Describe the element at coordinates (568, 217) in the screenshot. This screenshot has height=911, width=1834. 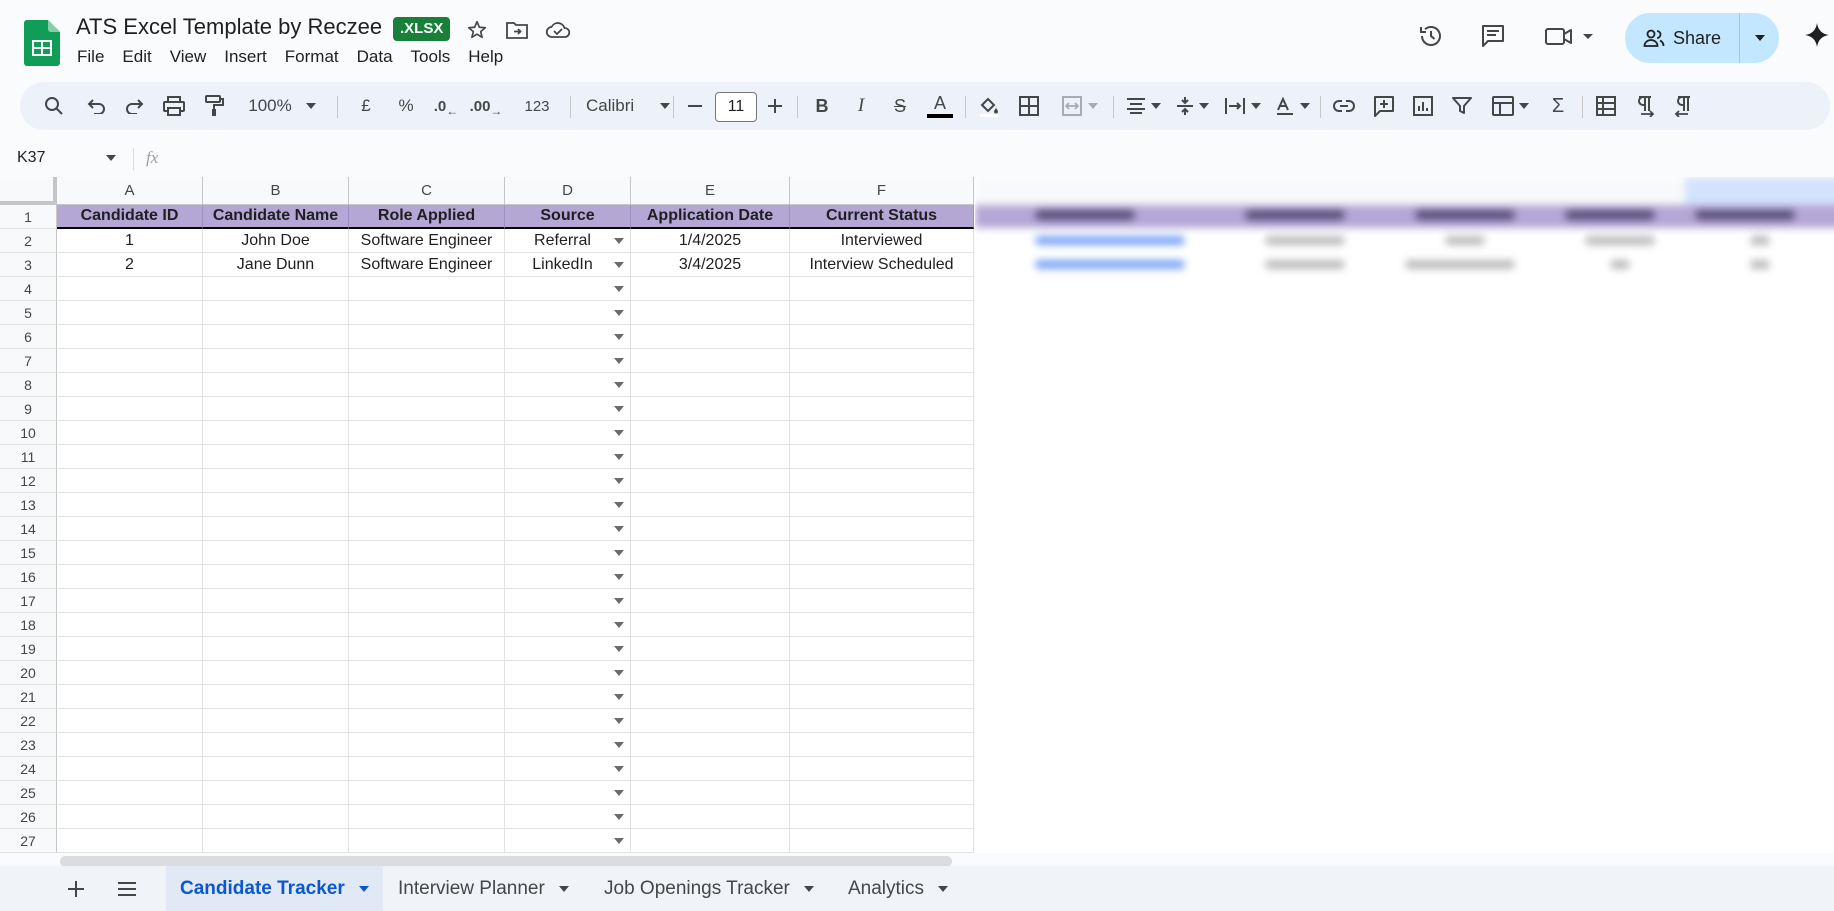
I see `header-cell: Source` at that location.